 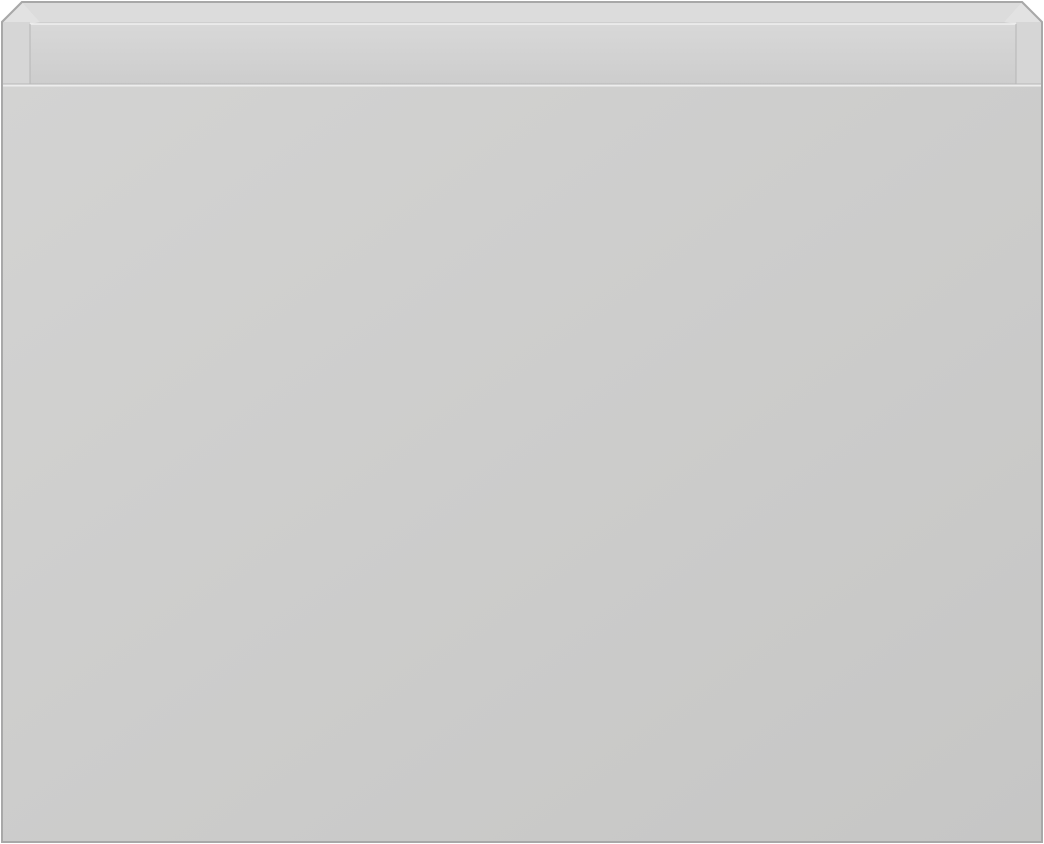 I want to click on cabinet-left-frame, so click(x=16, y=53).